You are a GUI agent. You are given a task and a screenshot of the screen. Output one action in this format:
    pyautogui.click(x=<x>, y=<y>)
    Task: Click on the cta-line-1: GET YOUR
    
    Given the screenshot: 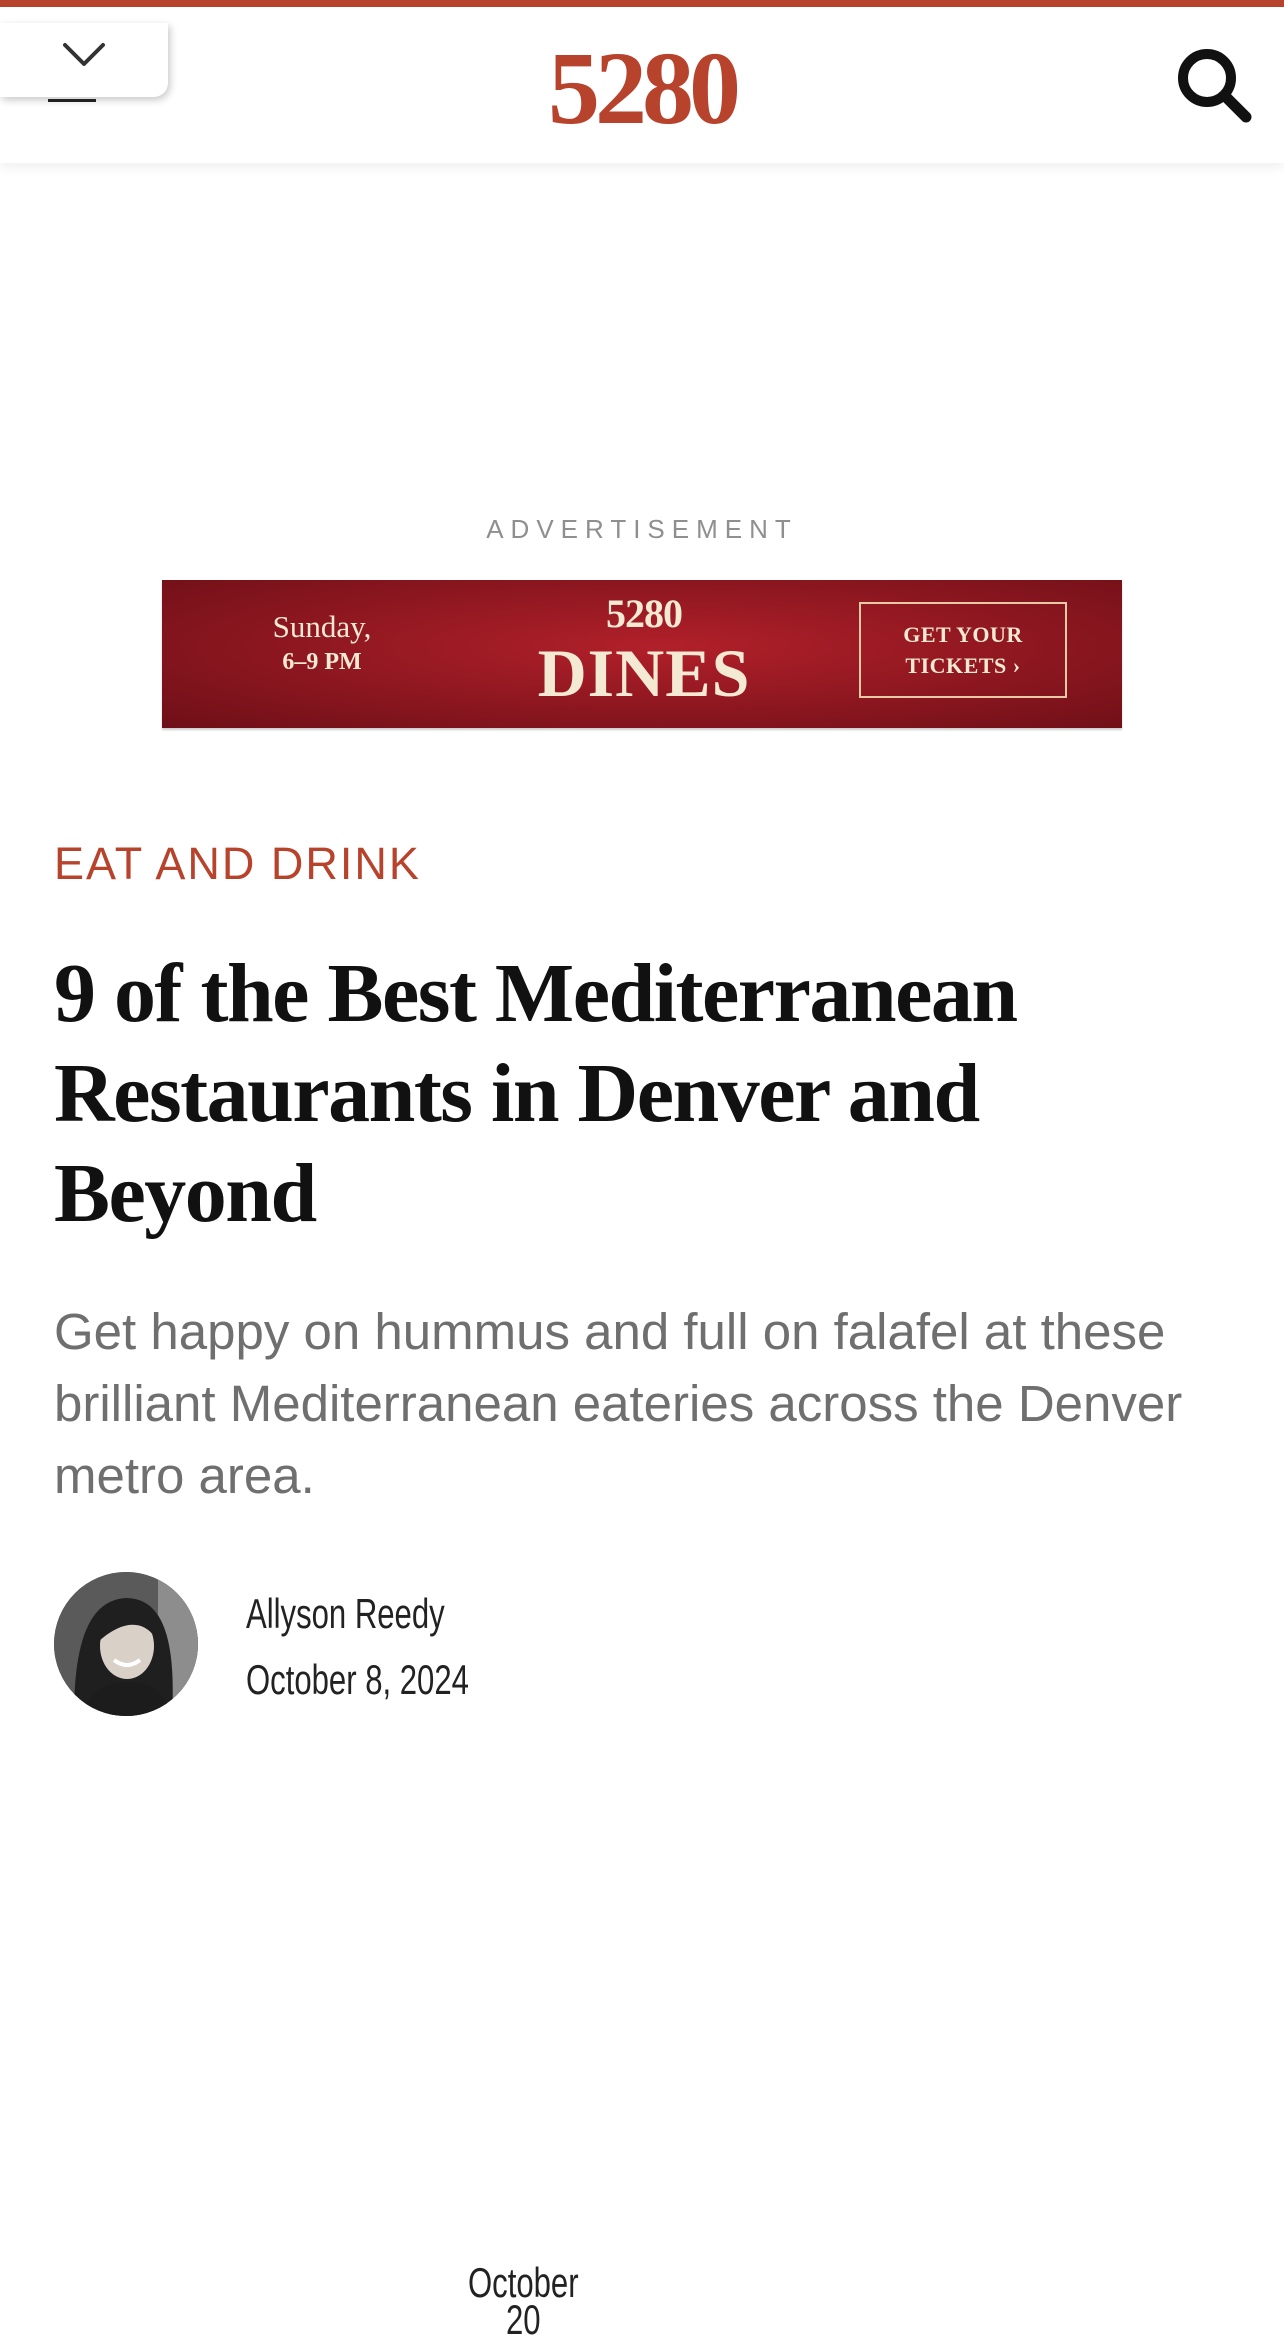 What is the action you would take?
    pyautogui.click(x=963, y=634)
    